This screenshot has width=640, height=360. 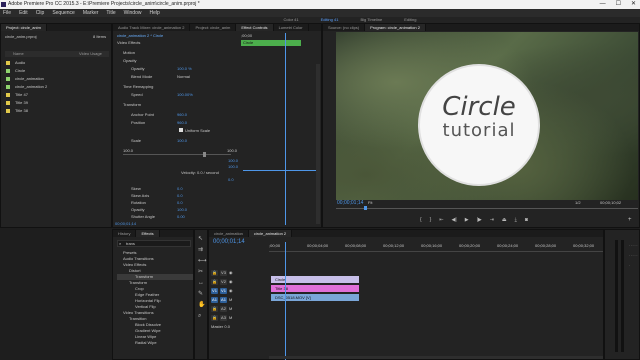 I want to click on tab-lumetri: Lumetri Color, so click(x=291, y=27).